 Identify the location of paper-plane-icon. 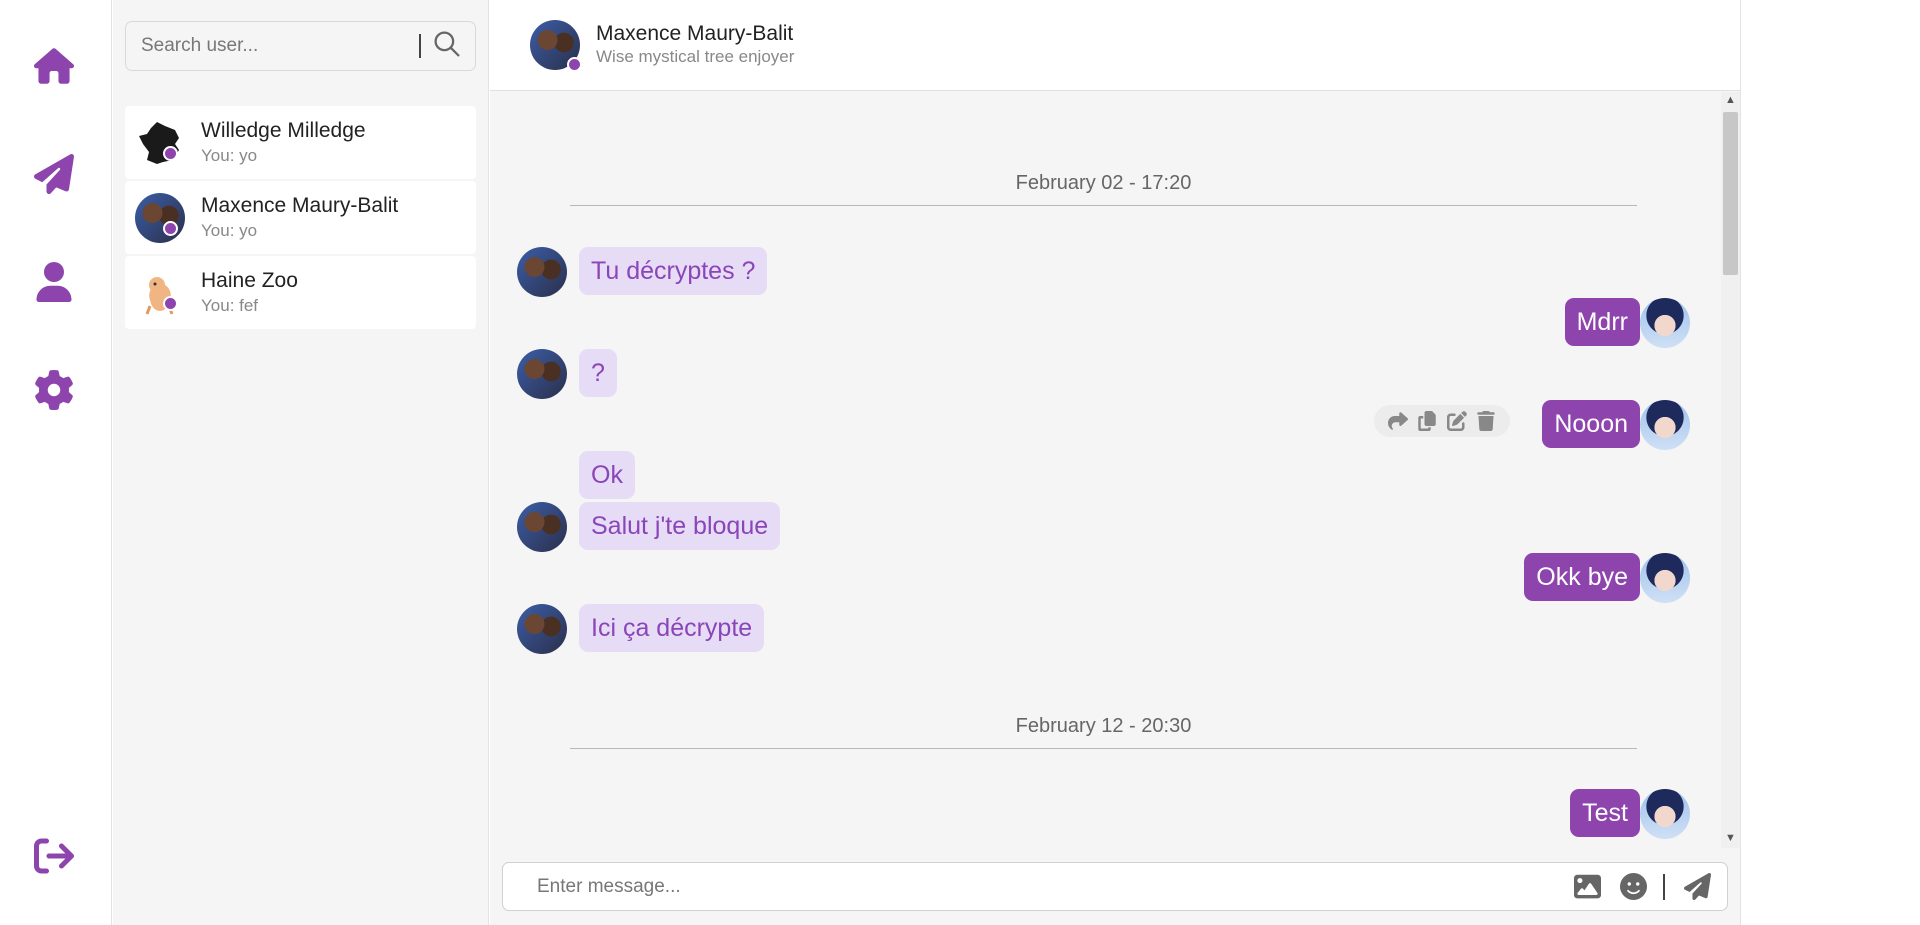
(54, 174).